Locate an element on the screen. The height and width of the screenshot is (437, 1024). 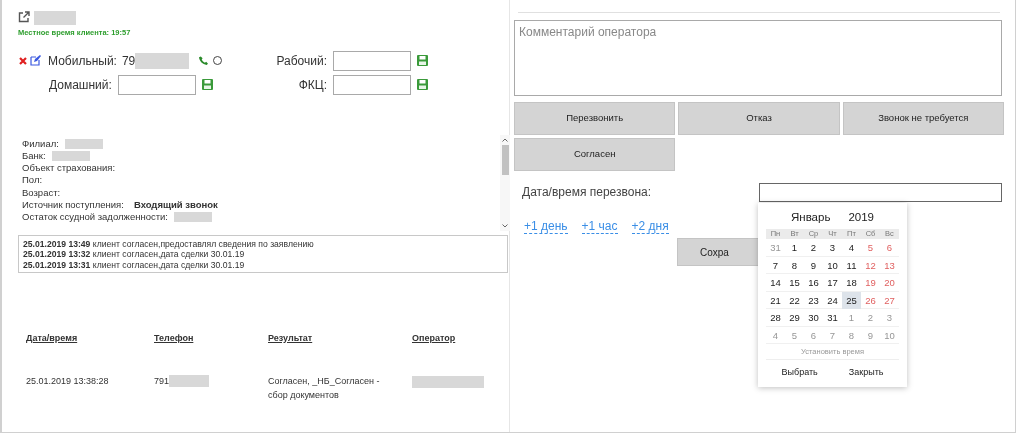
callback-date-field is located at coordinates (880, 192).